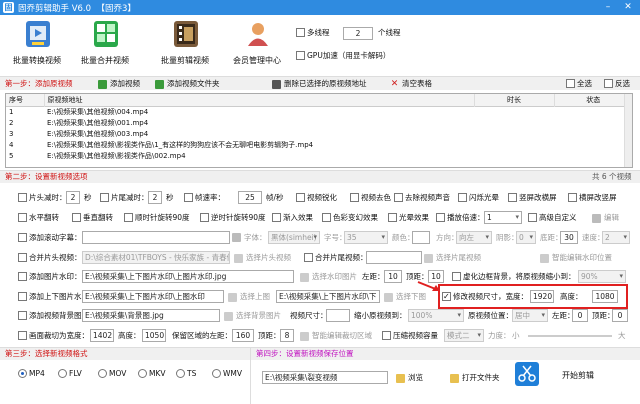 The width and height of the screenshot is (640, 404). I want to click on format-mp4: MP4, so click(31, 374).